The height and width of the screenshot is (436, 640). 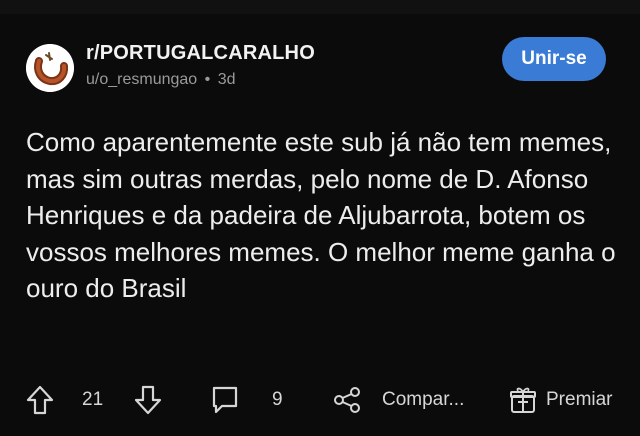 I want to click on downvote-button, so click(x=148, y=400).